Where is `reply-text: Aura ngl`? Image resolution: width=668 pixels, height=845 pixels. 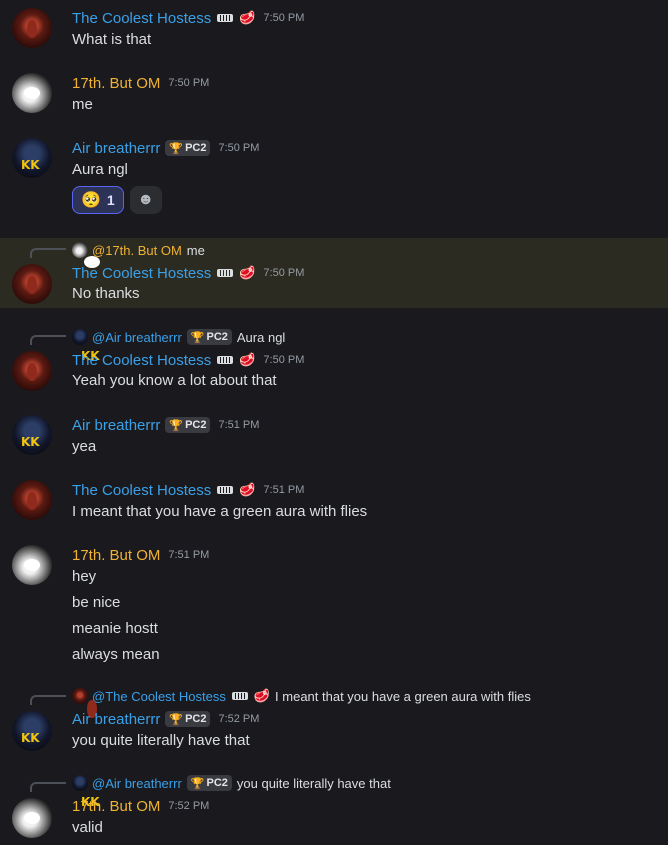 reply-text: Aura ngl is located at coordinates (261, 337).